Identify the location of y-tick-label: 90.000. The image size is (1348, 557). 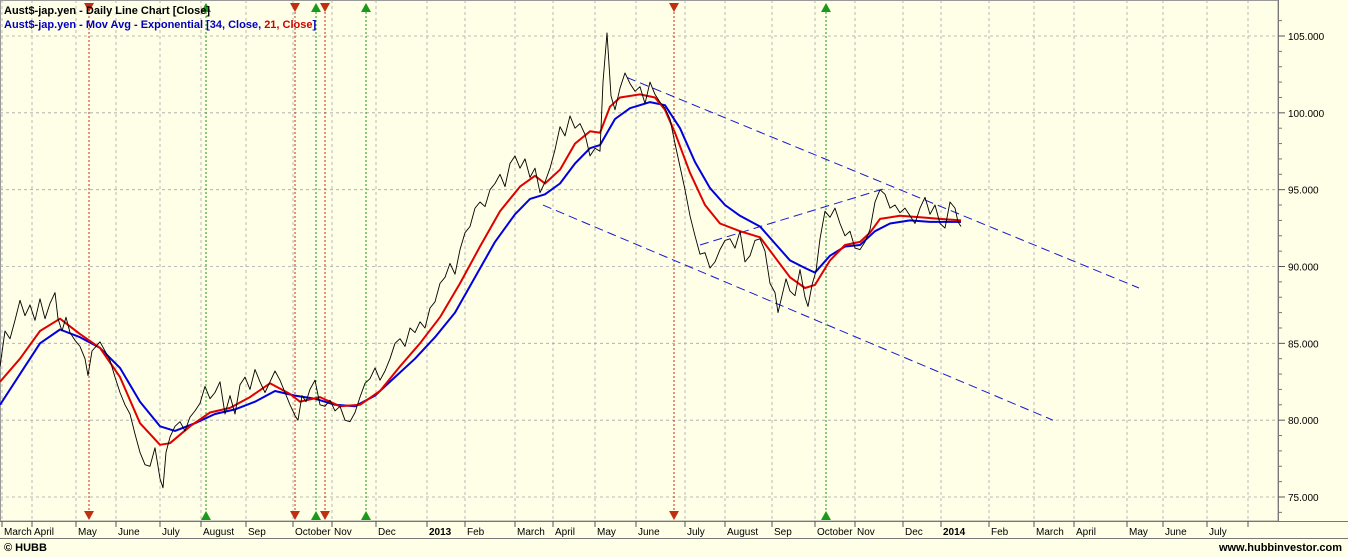
(1303, 268).